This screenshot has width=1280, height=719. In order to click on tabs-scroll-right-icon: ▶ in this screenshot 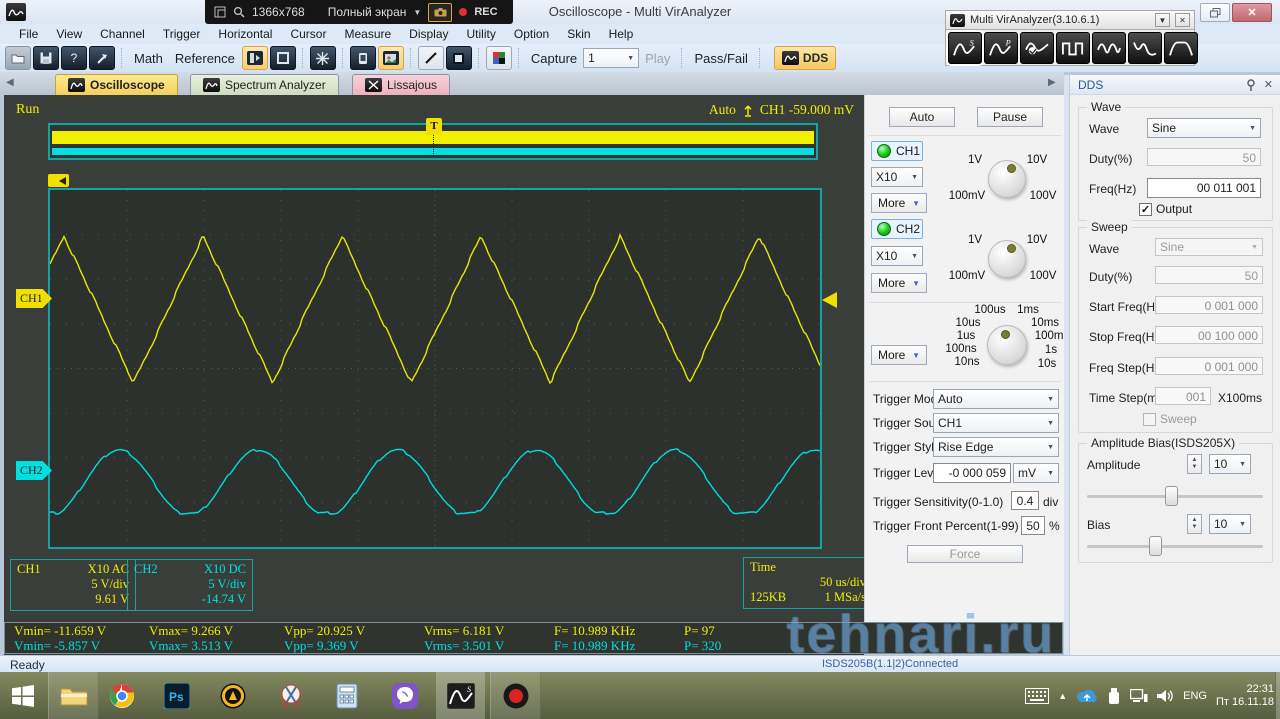, I will do `click(1052, 82)`.